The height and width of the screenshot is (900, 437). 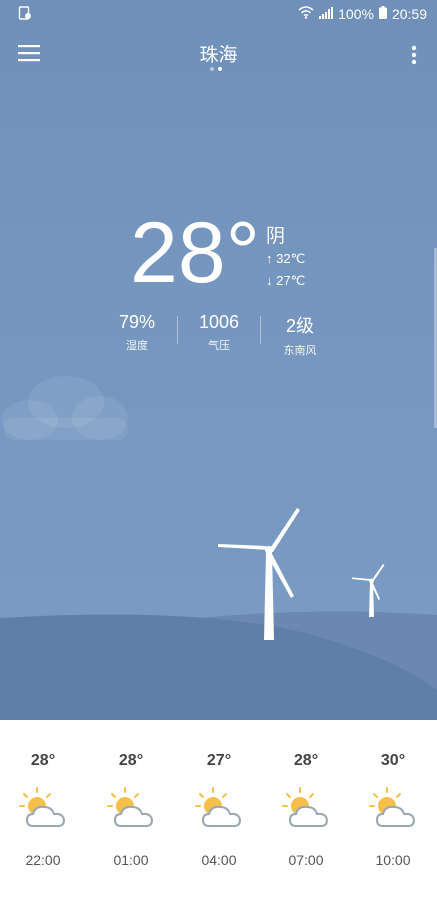 I want to click on arrow-up-icon: ↑, so click(x=269, y=258).